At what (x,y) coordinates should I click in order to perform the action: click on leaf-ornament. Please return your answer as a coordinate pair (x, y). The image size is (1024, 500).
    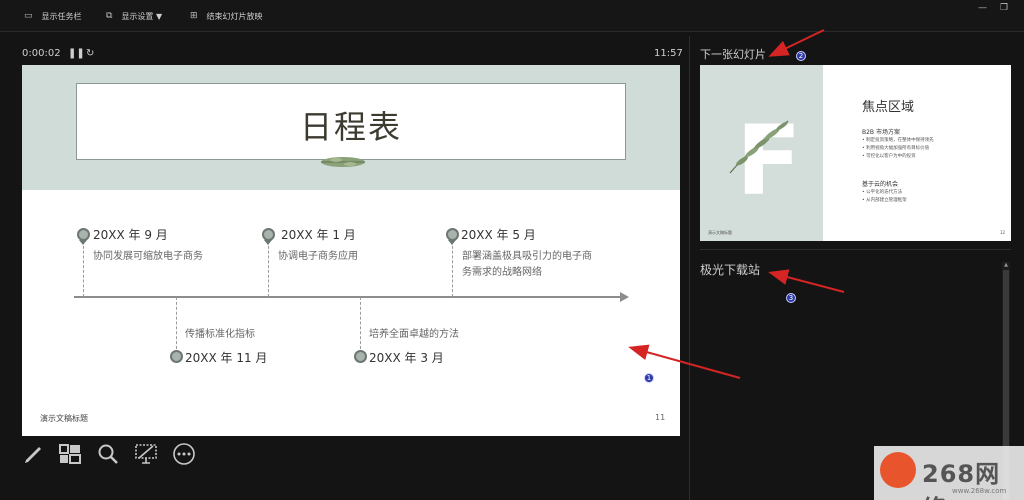
    Looking at the image, I should click on (343, 162).